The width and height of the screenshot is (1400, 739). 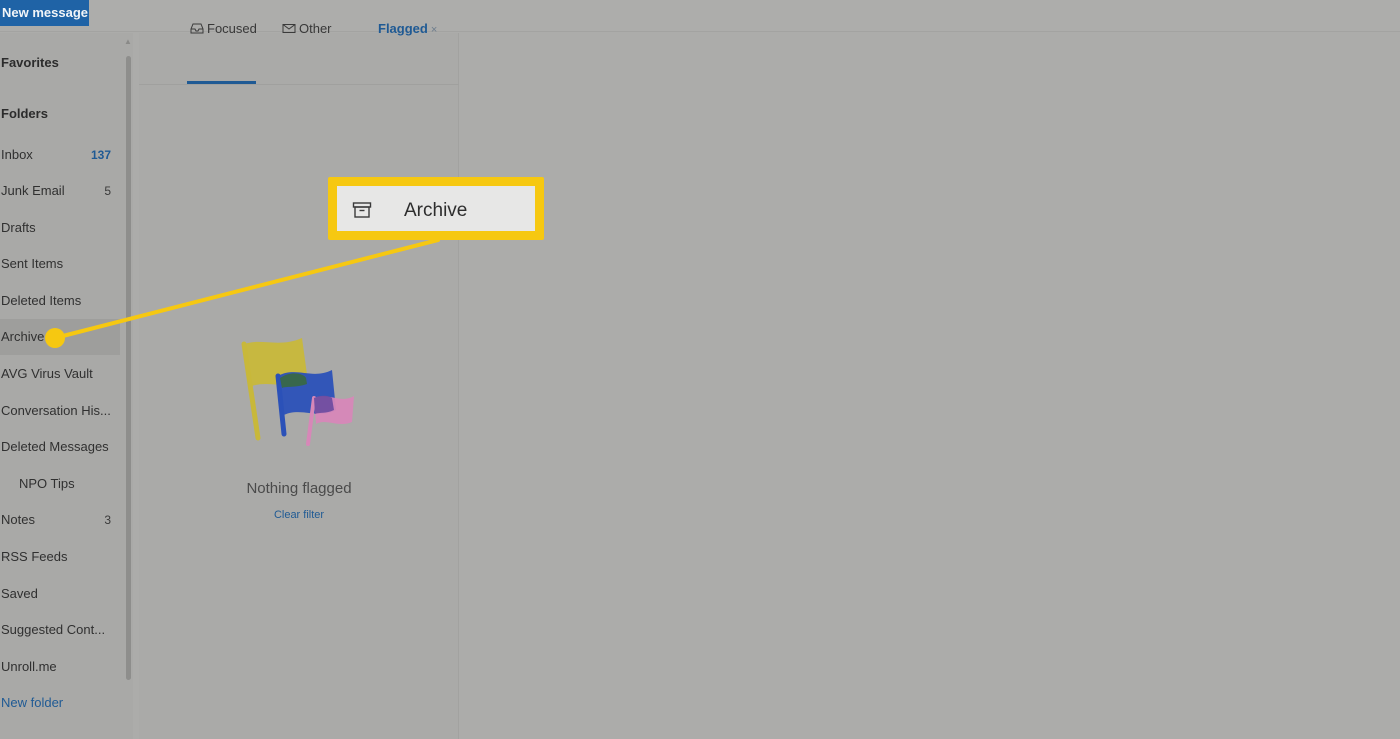 What do you see at coordinates (434, 30) in the screenshot?
I see `clear-filter-close-icon: ×` at bounding box center [434, 30].